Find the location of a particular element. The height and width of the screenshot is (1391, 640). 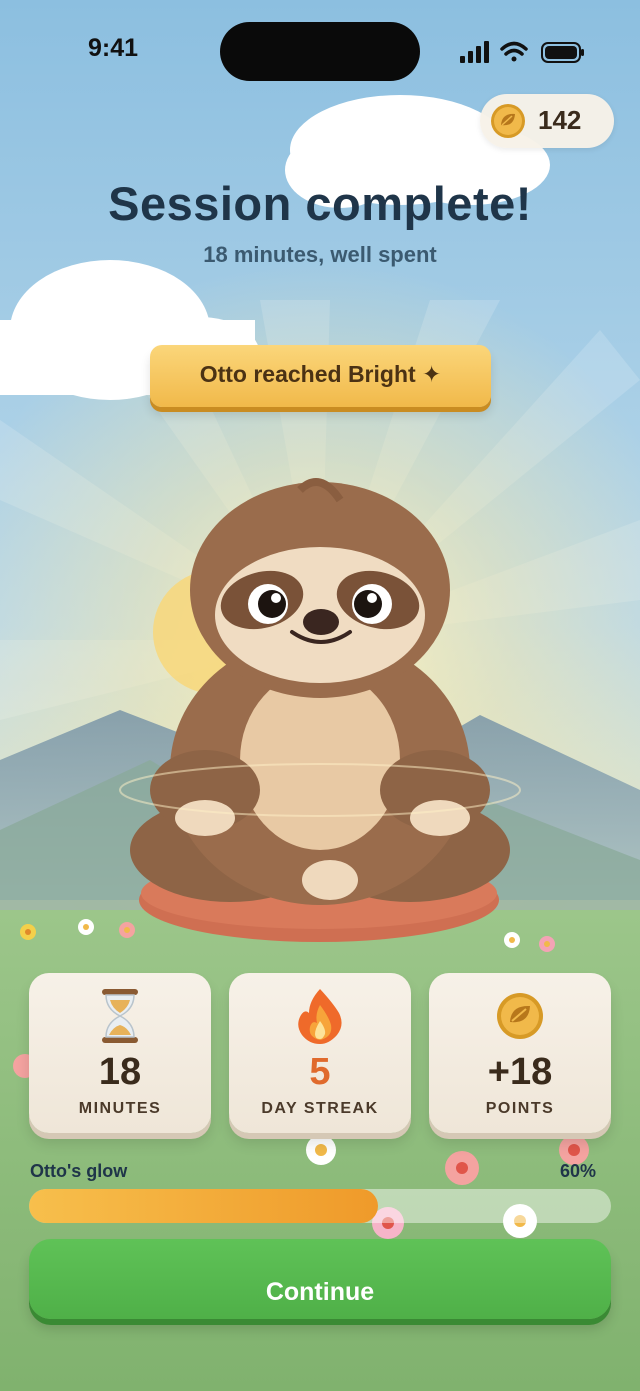

continue-button-label: Continue is located at coordinates (320, 1291).